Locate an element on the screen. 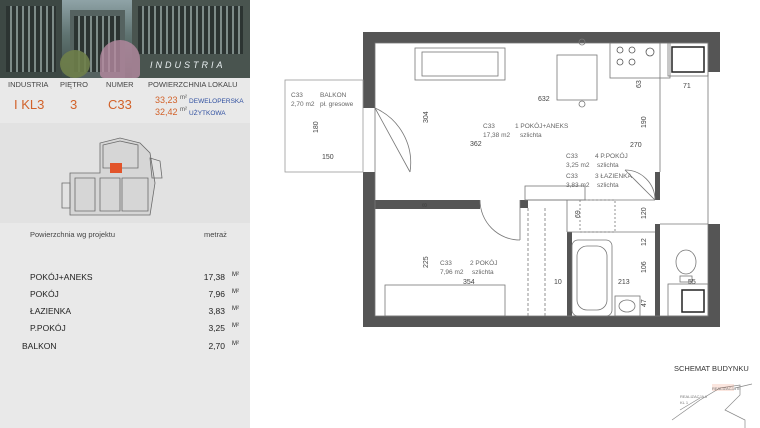  pokoj-floor: szlichta is located at coordinates (483, 272).